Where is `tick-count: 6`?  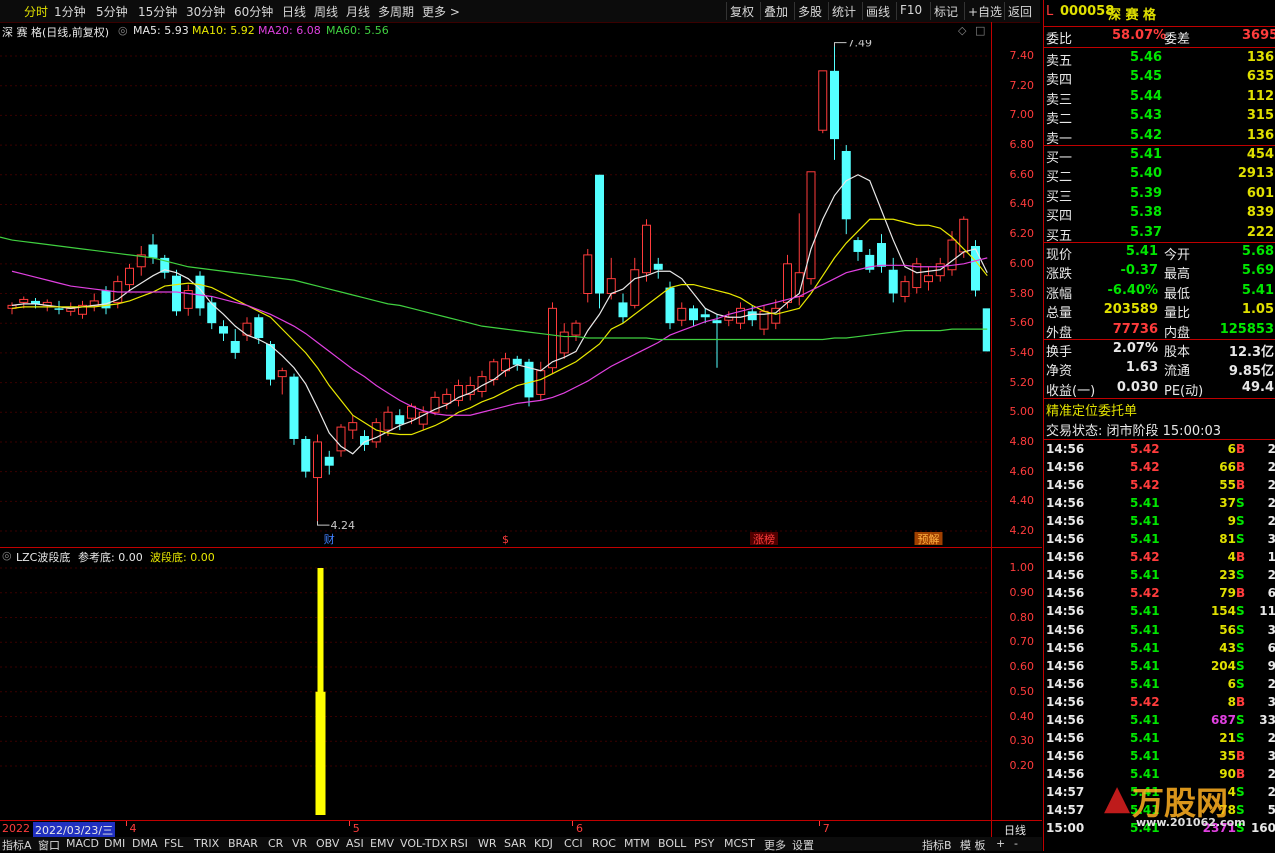 tick-count: 6 is located at coordinates (1271, 647).